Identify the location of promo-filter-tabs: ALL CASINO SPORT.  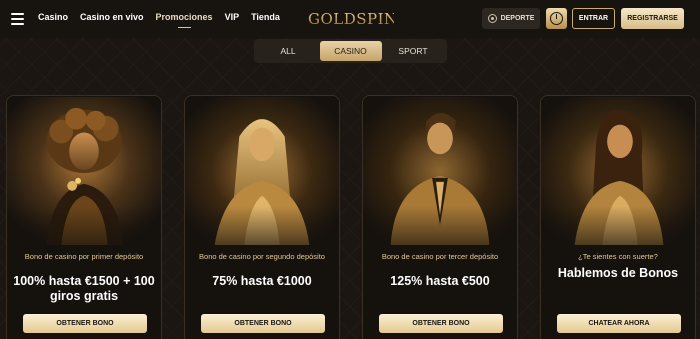
(350, 51).